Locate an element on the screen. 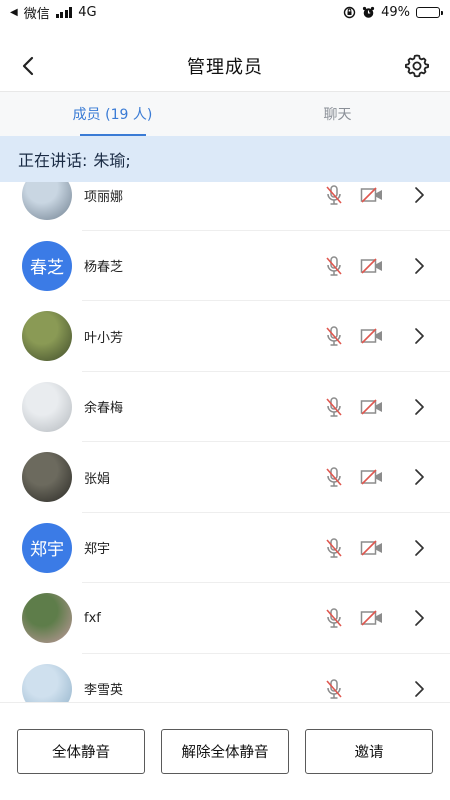 This screenshot has width=450, height=800. member-name: 叶小芳 is located at coordinates (104, 338).